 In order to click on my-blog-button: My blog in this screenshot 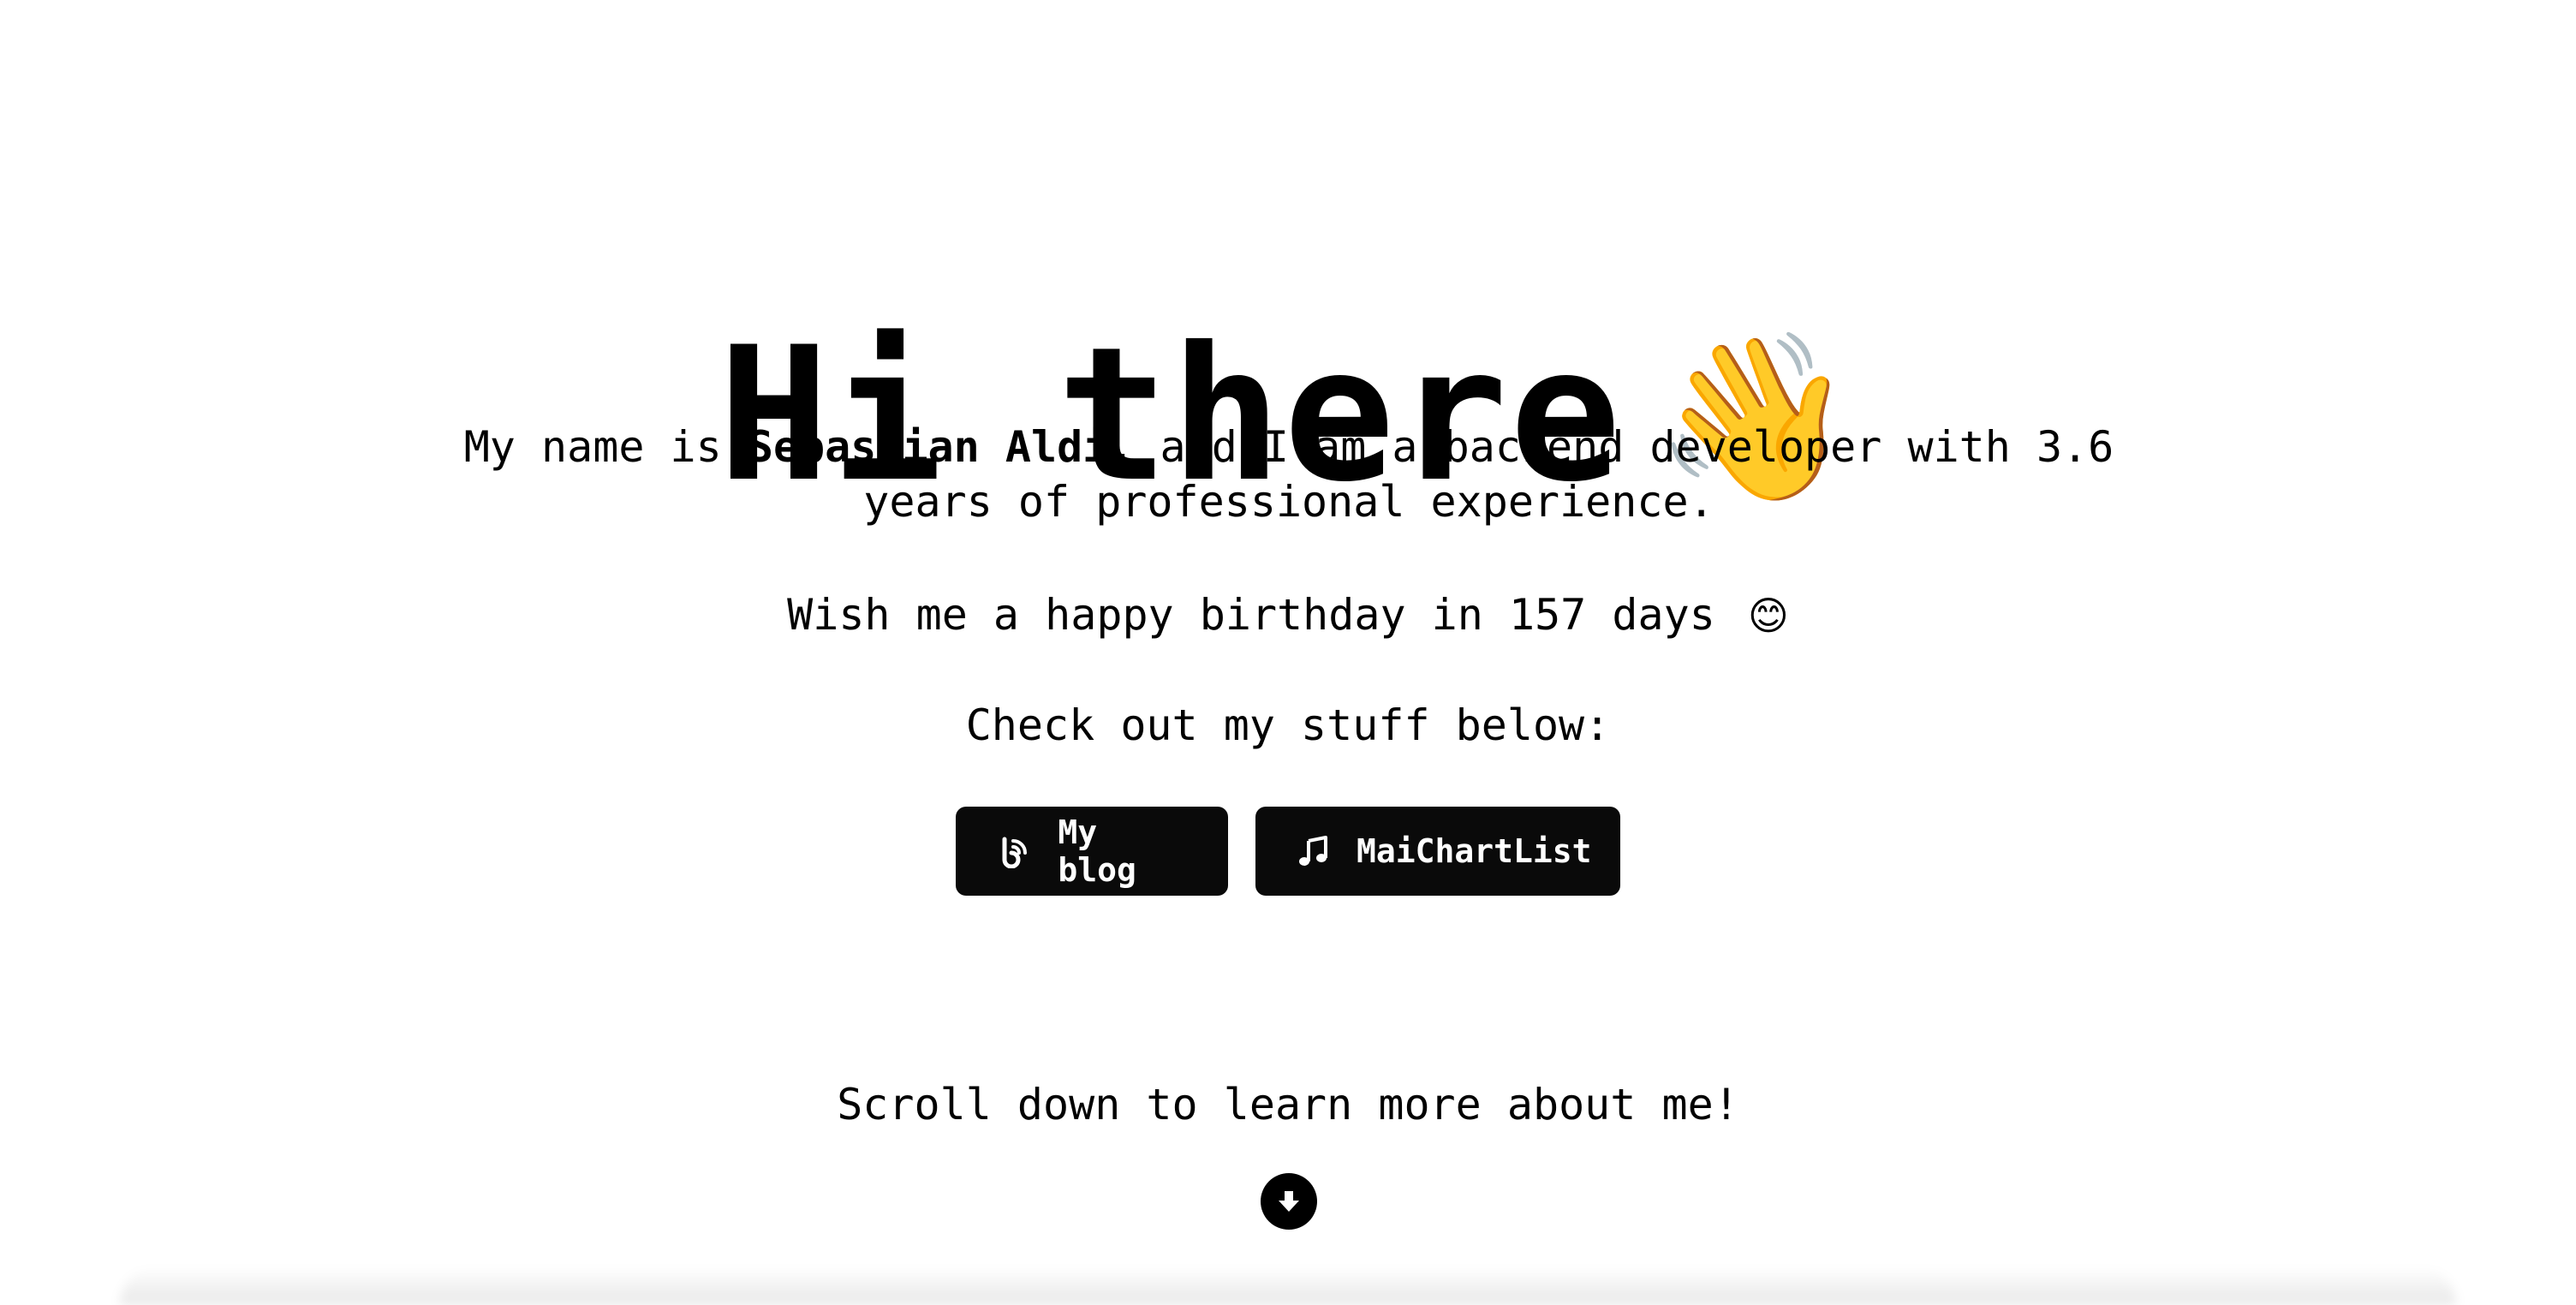, I will do `click(1092, 852)`.